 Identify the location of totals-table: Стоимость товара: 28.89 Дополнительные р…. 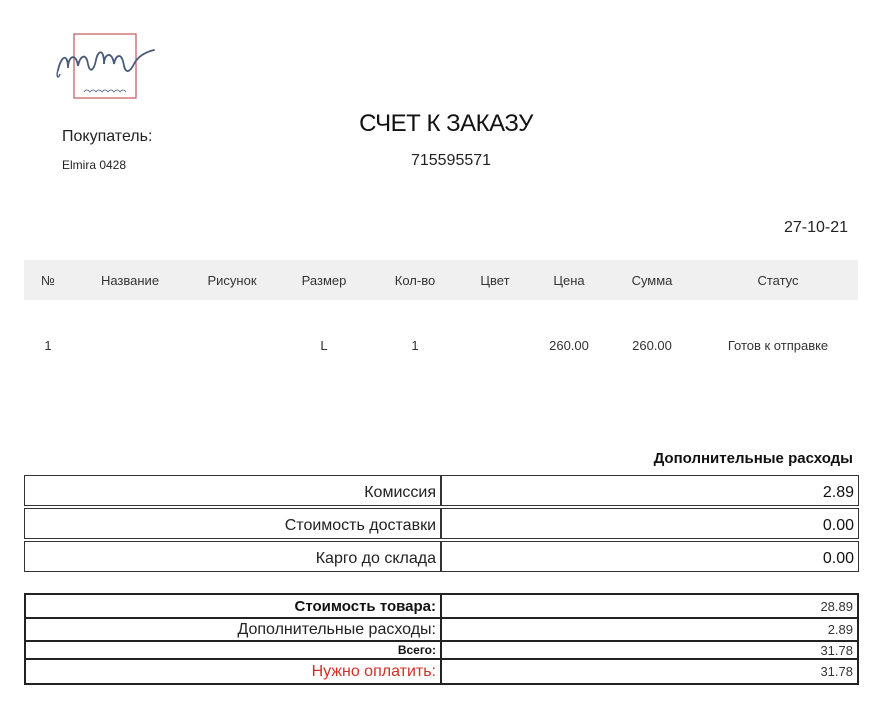
(441, 639).